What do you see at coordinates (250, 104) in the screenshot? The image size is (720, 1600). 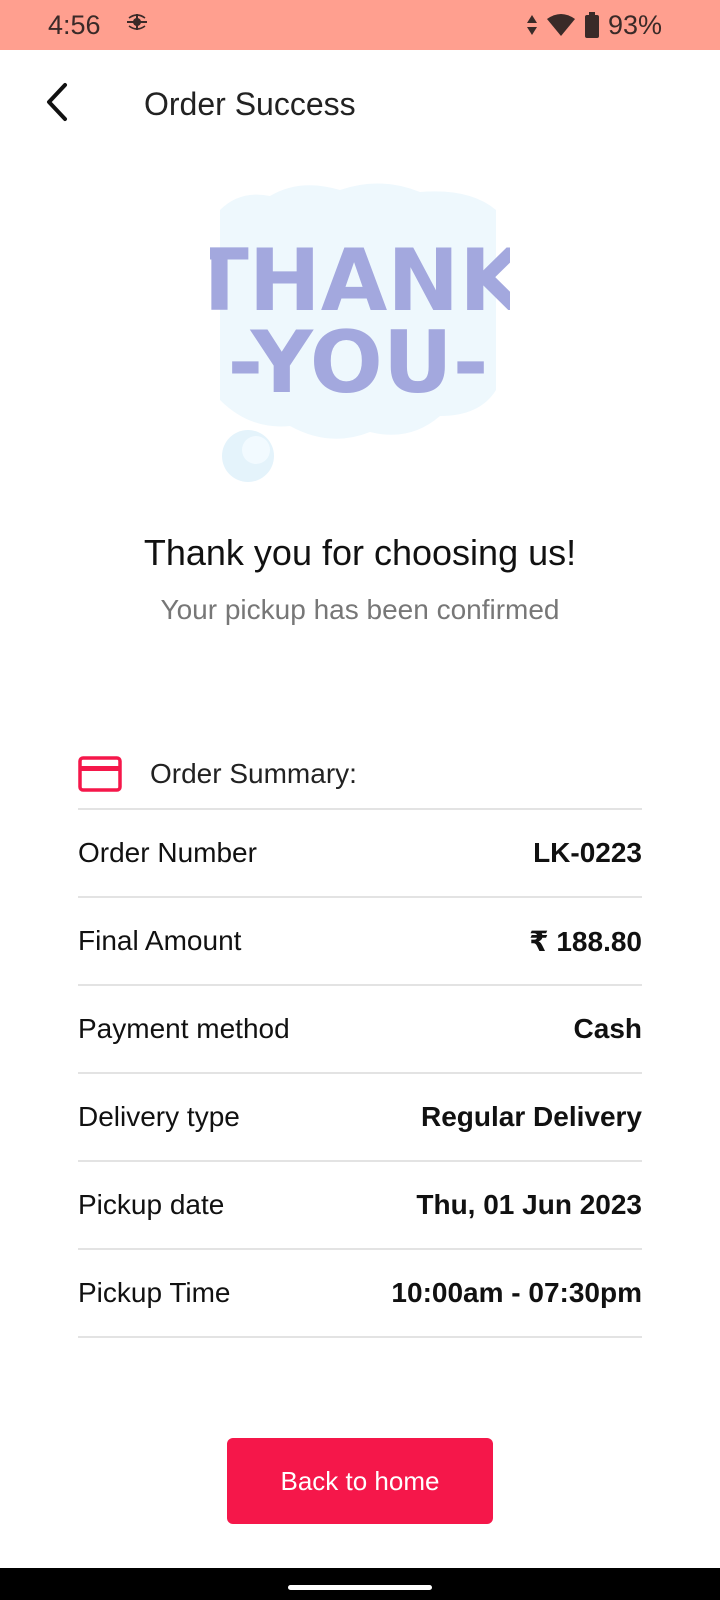 I see `page-title: Order Success` at bounding box center [250, 104].